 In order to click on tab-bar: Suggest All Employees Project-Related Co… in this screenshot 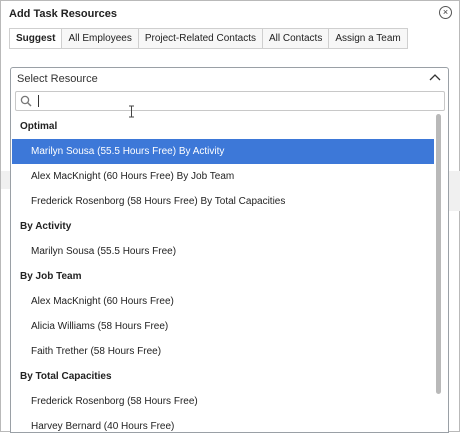, I will do `click(208, 38)`.